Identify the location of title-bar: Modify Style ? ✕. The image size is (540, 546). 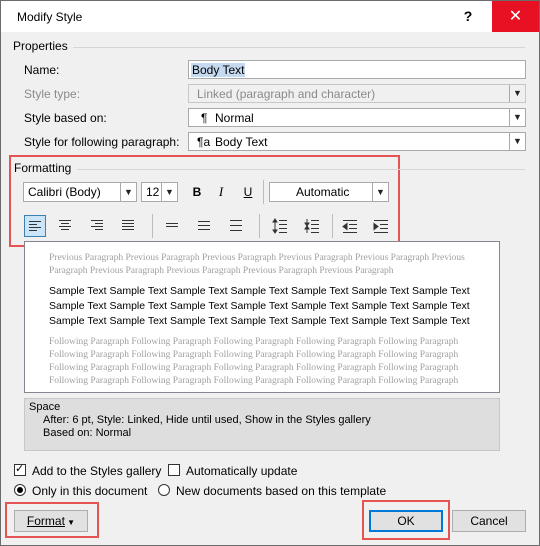
(270, 16).